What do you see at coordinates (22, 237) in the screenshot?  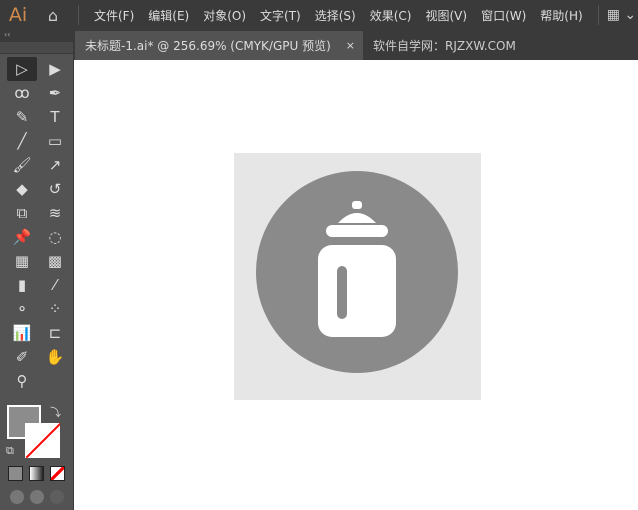 I see `puppet-warp-tool-icon: 📌` at bounding box center [22, 237].